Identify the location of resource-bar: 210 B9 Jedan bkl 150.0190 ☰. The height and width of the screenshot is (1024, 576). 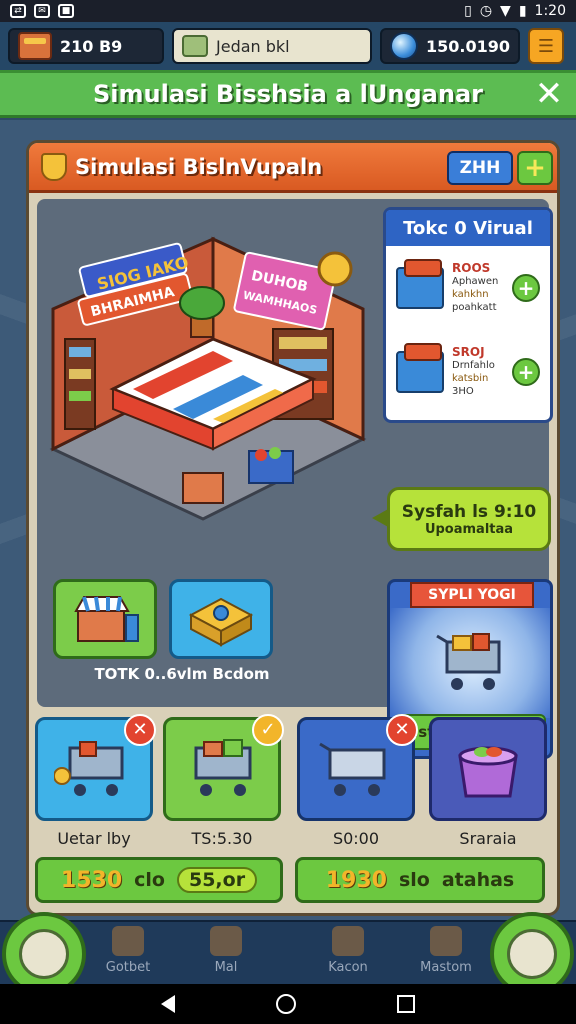
(288, 46).